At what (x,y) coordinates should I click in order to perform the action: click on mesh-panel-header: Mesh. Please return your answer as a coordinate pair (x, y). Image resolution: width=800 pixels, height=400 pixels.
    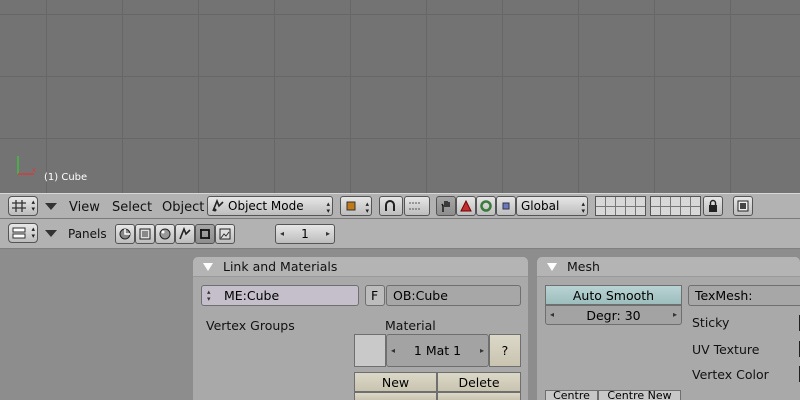
    Looking at the image, I should click on (668, 267).